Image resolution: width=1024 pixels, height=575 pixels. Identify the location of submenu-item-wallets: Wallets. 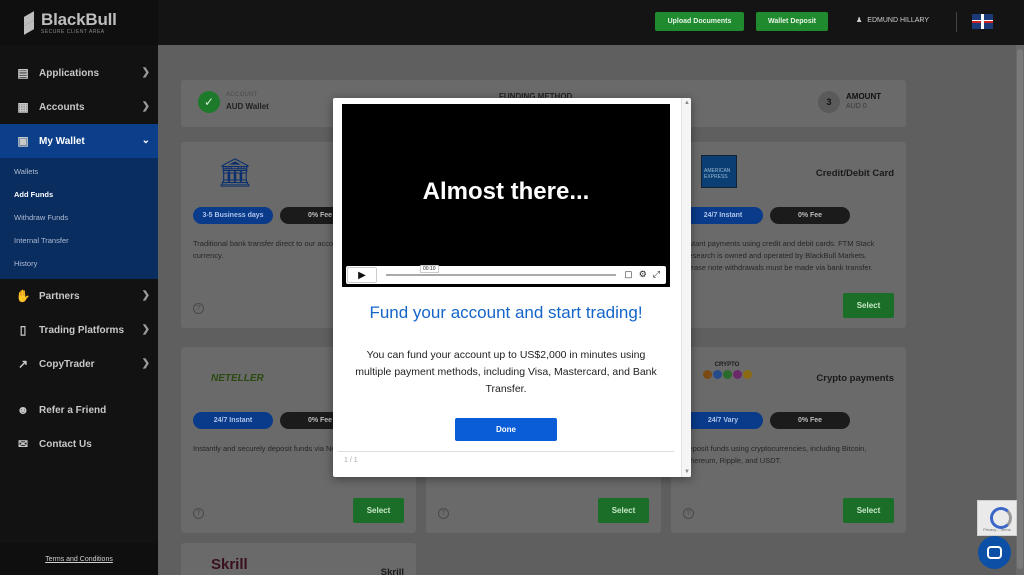
(79, 171).